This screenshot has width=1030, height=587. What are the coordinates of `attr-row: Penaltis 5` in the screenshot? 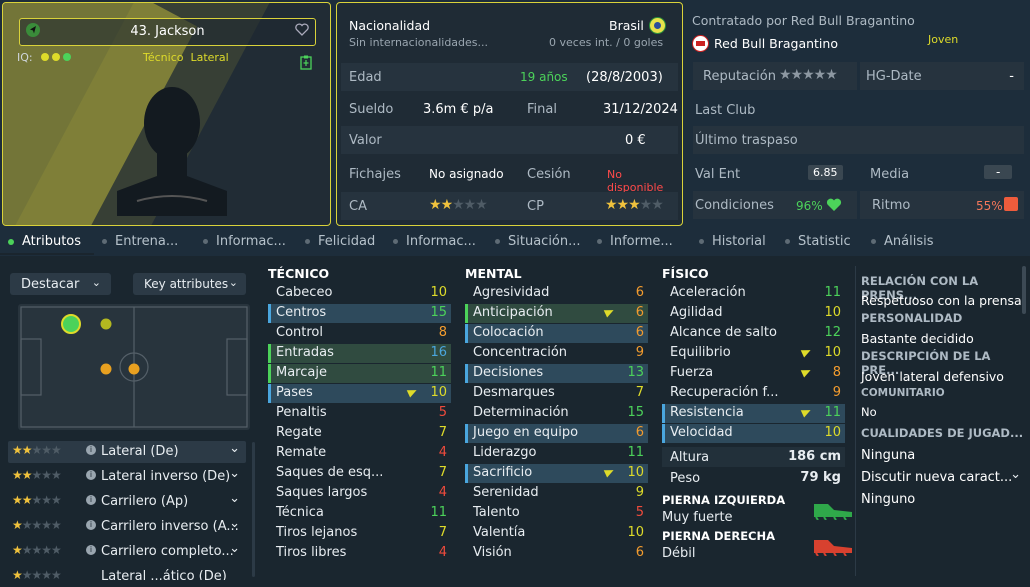 It's located at (359, 413).